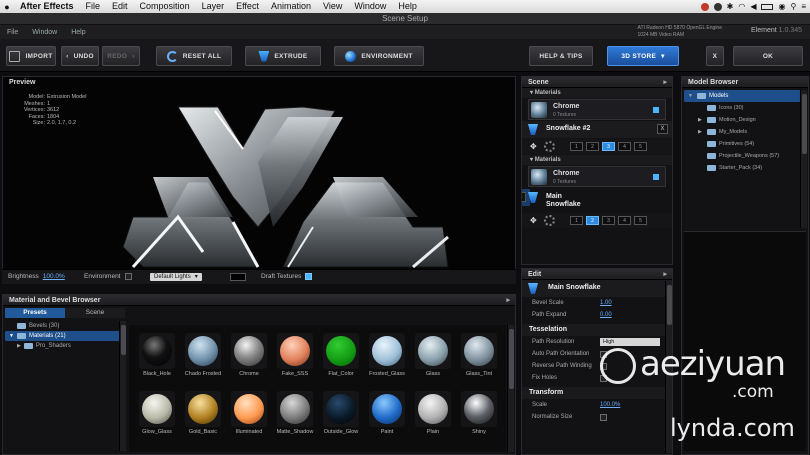 The height and width of the screenshot is (455, 810). What do you see at coordinates (597, 176) in the screenshot?
I see `scene-material-chrome-2: Chrome 0 Textures` at bounding box center [597, 176].